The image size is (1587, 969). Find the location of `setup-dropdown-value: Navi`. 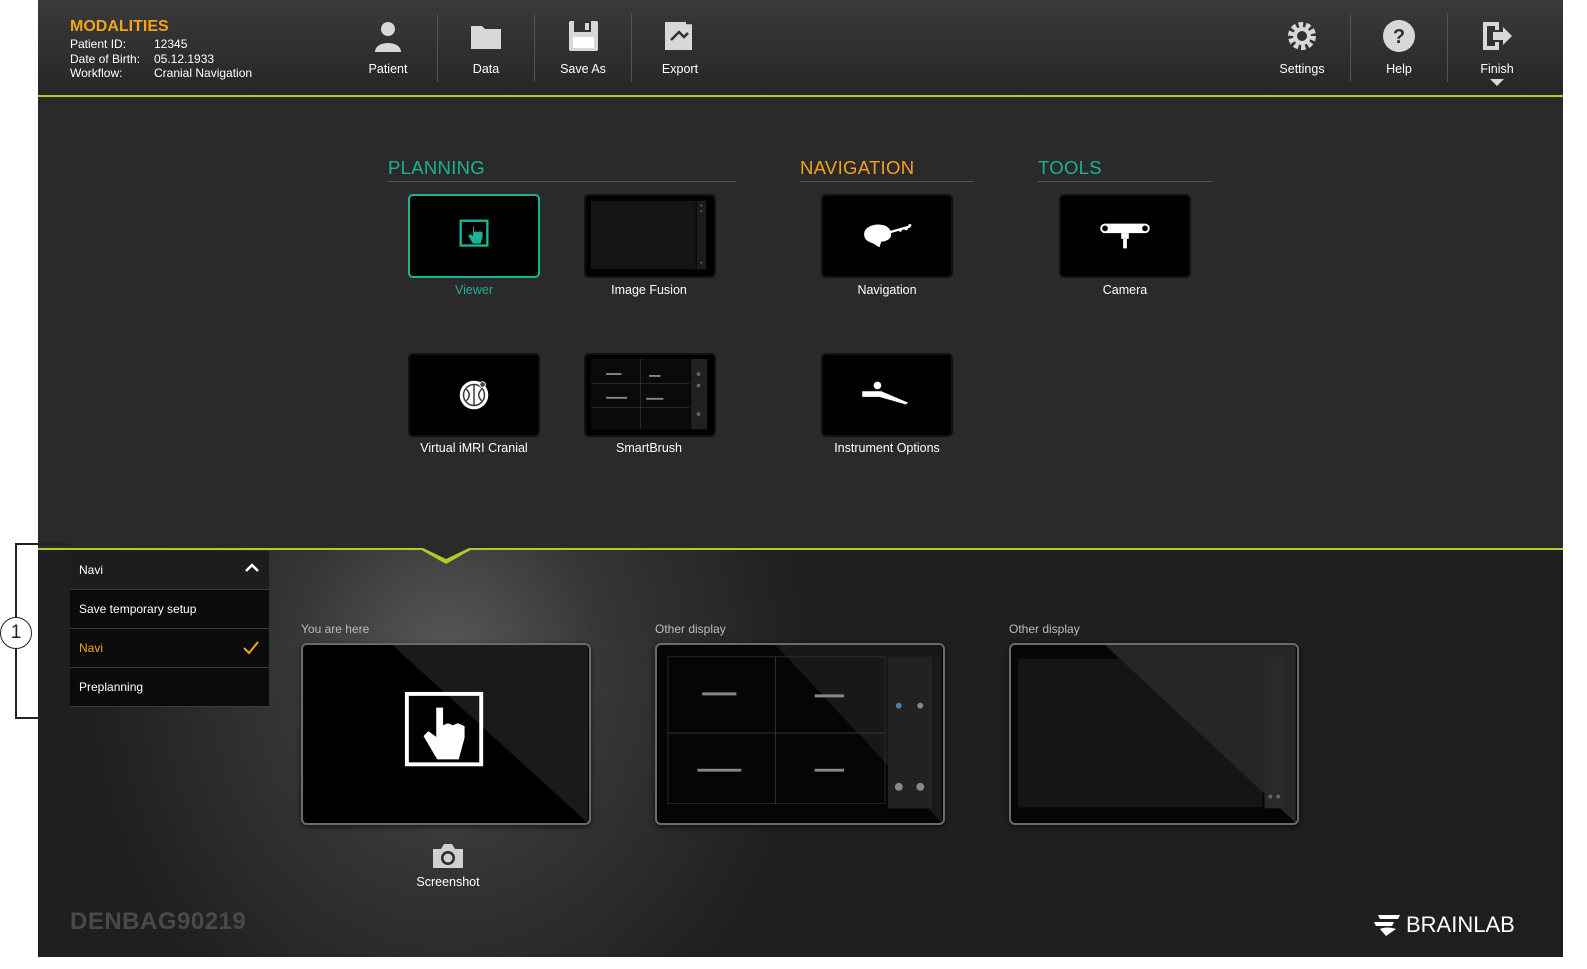

setup-dropdown-value: Navi is located at coordinates (91, 570).